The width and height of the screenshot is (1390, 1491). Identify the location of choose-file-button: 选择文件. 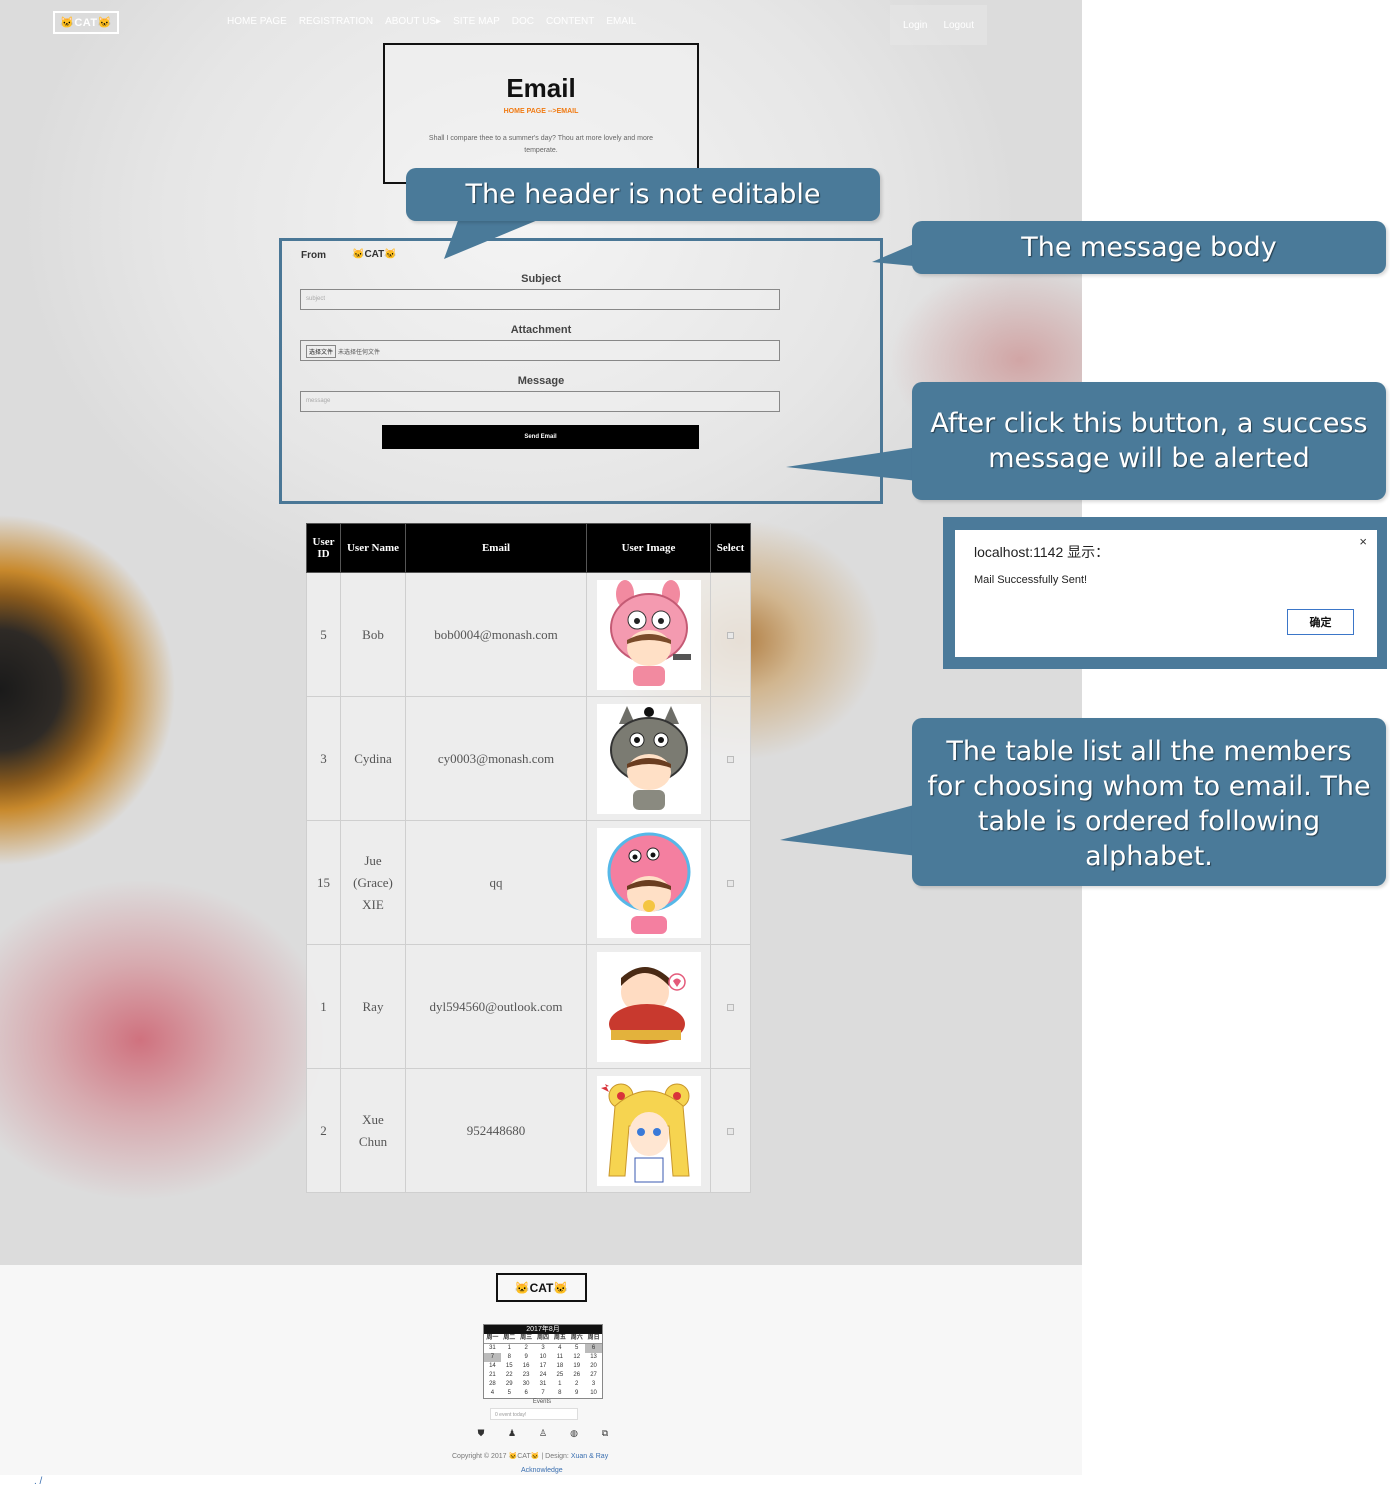
(321, 351).